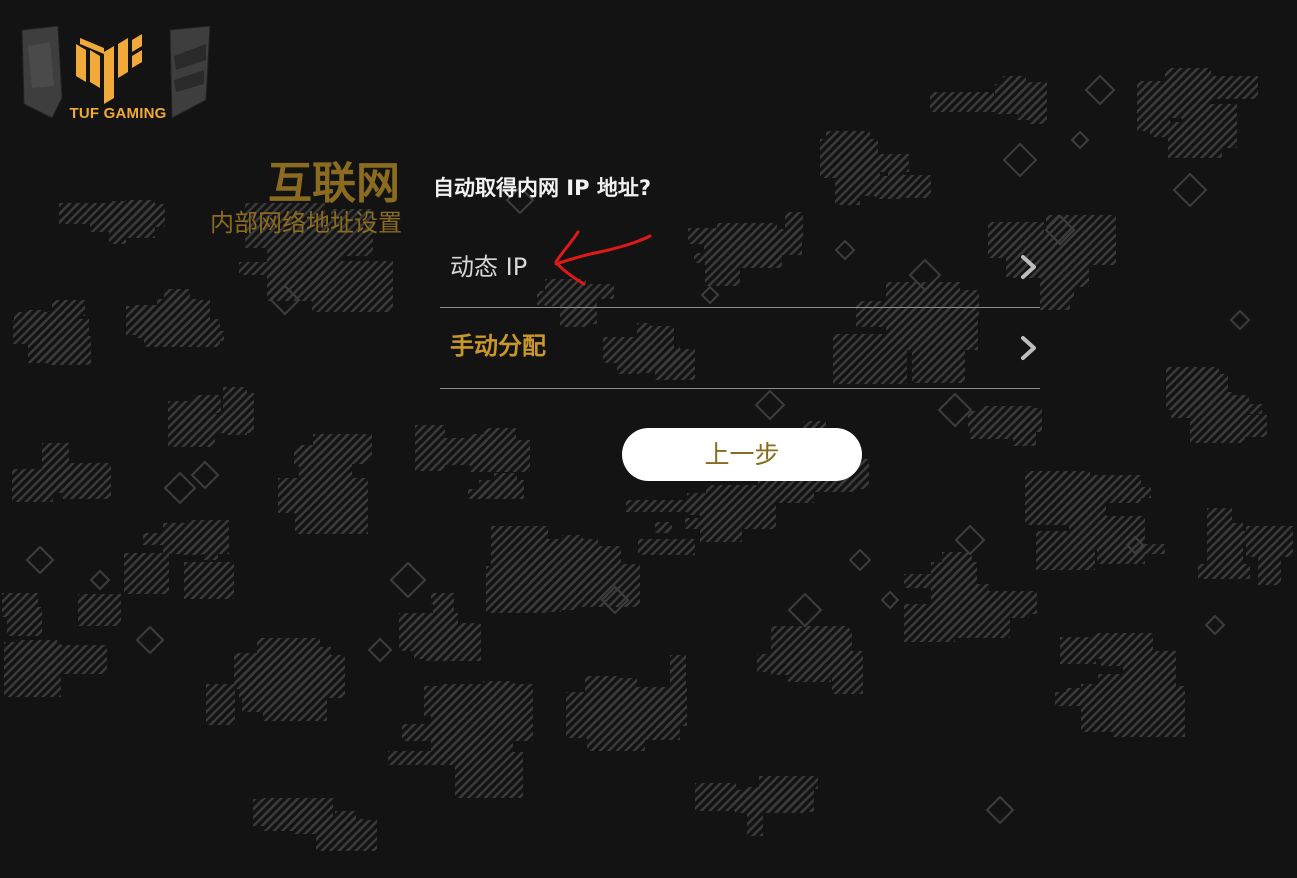 Image resolution: width=1297 pixels, height=878 pixels. Describe the element at coordinates (603, 258) in the screenshot. I see `red-arrow-annotation` at that location.